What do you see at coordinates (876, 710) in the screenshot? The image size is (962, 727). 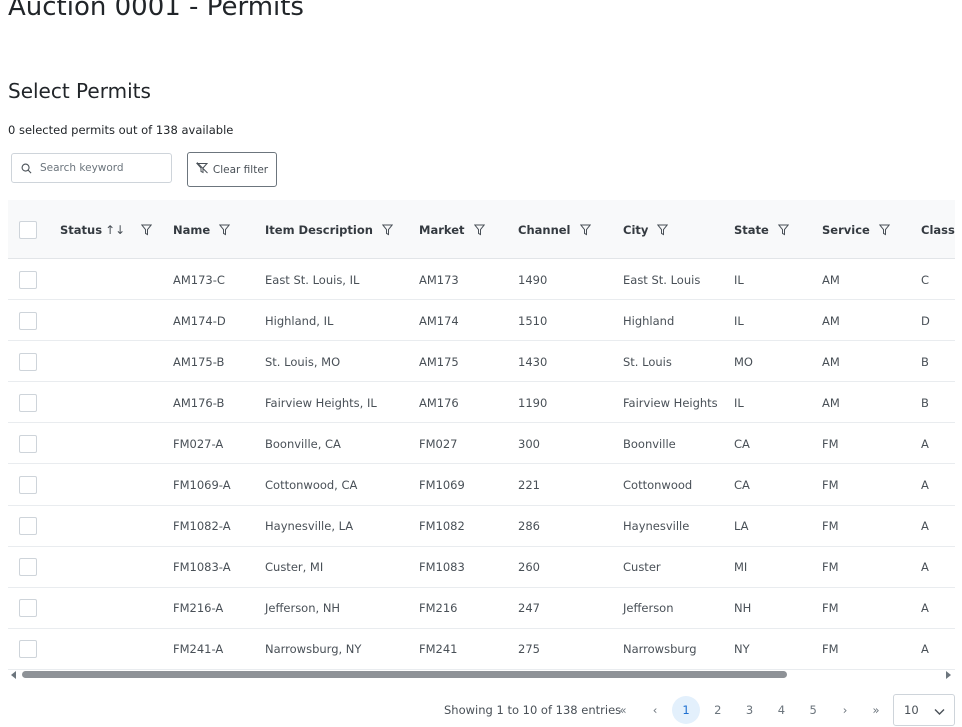 I see `last-page-button: »` at bounding box center [876, 710].